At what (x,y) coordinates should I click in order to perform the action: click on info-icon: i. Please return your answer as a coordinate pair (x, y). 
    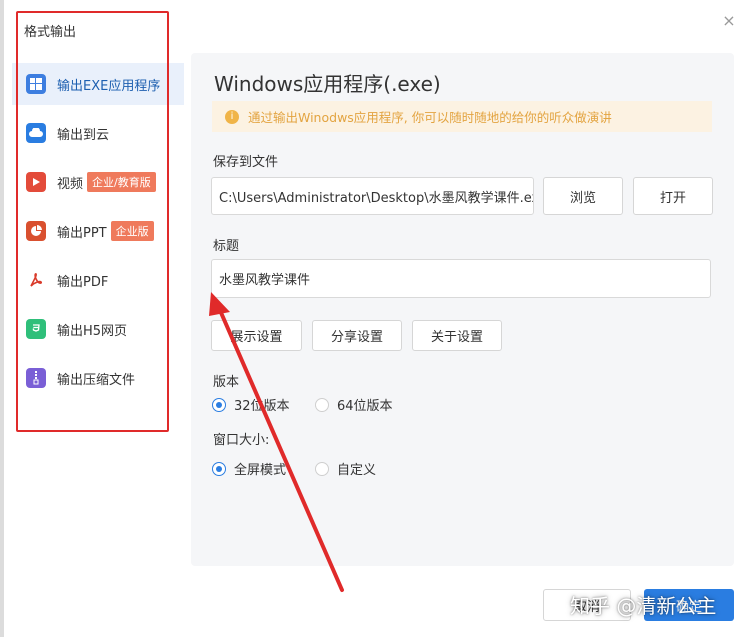
    Looking at the image, I should click on (232, 116).